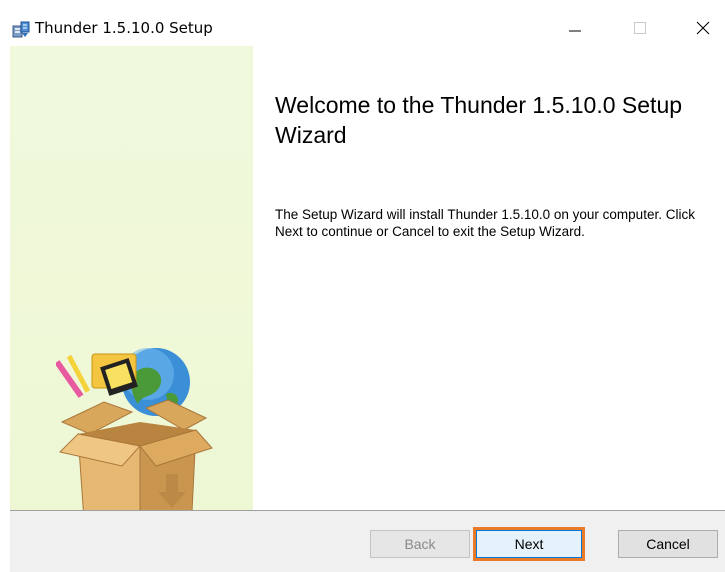  I want to click on next-button-label: Next, so click(529, 544).